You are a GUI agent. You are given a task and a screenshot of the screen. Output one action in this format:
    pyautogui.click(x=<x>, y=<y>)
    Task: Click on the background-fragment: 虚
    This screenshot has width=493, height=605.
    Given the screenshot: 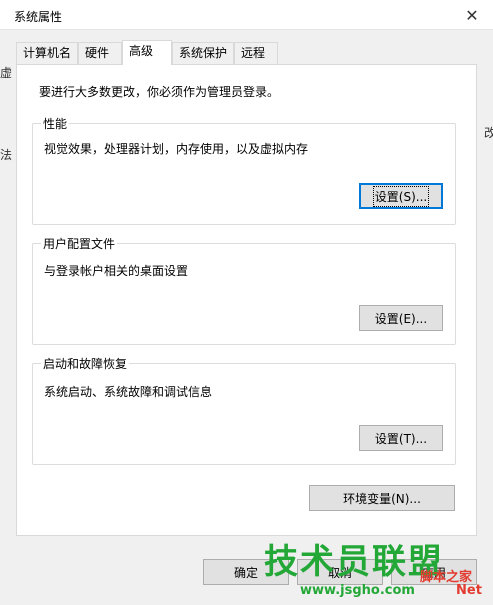 What is the action you would take?
    pyautogui.click(x=6, y=73)
    